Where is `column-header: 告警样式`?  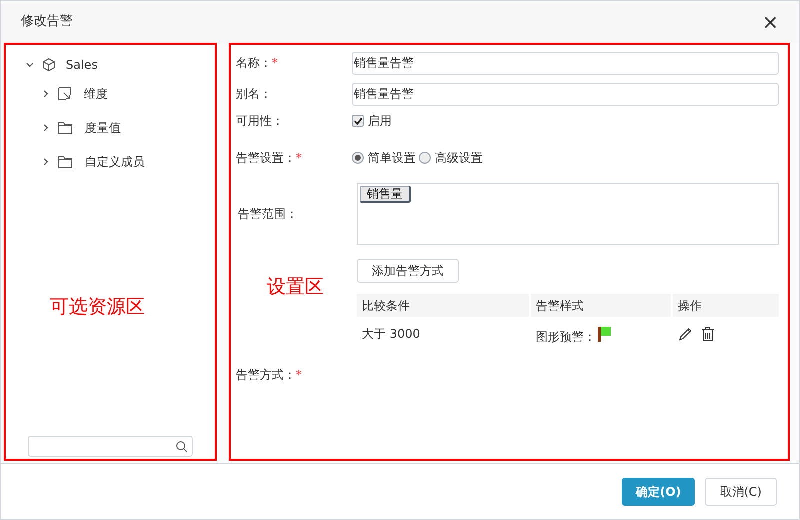 column-header: 告警样式 is located at coordinates (601, 305).